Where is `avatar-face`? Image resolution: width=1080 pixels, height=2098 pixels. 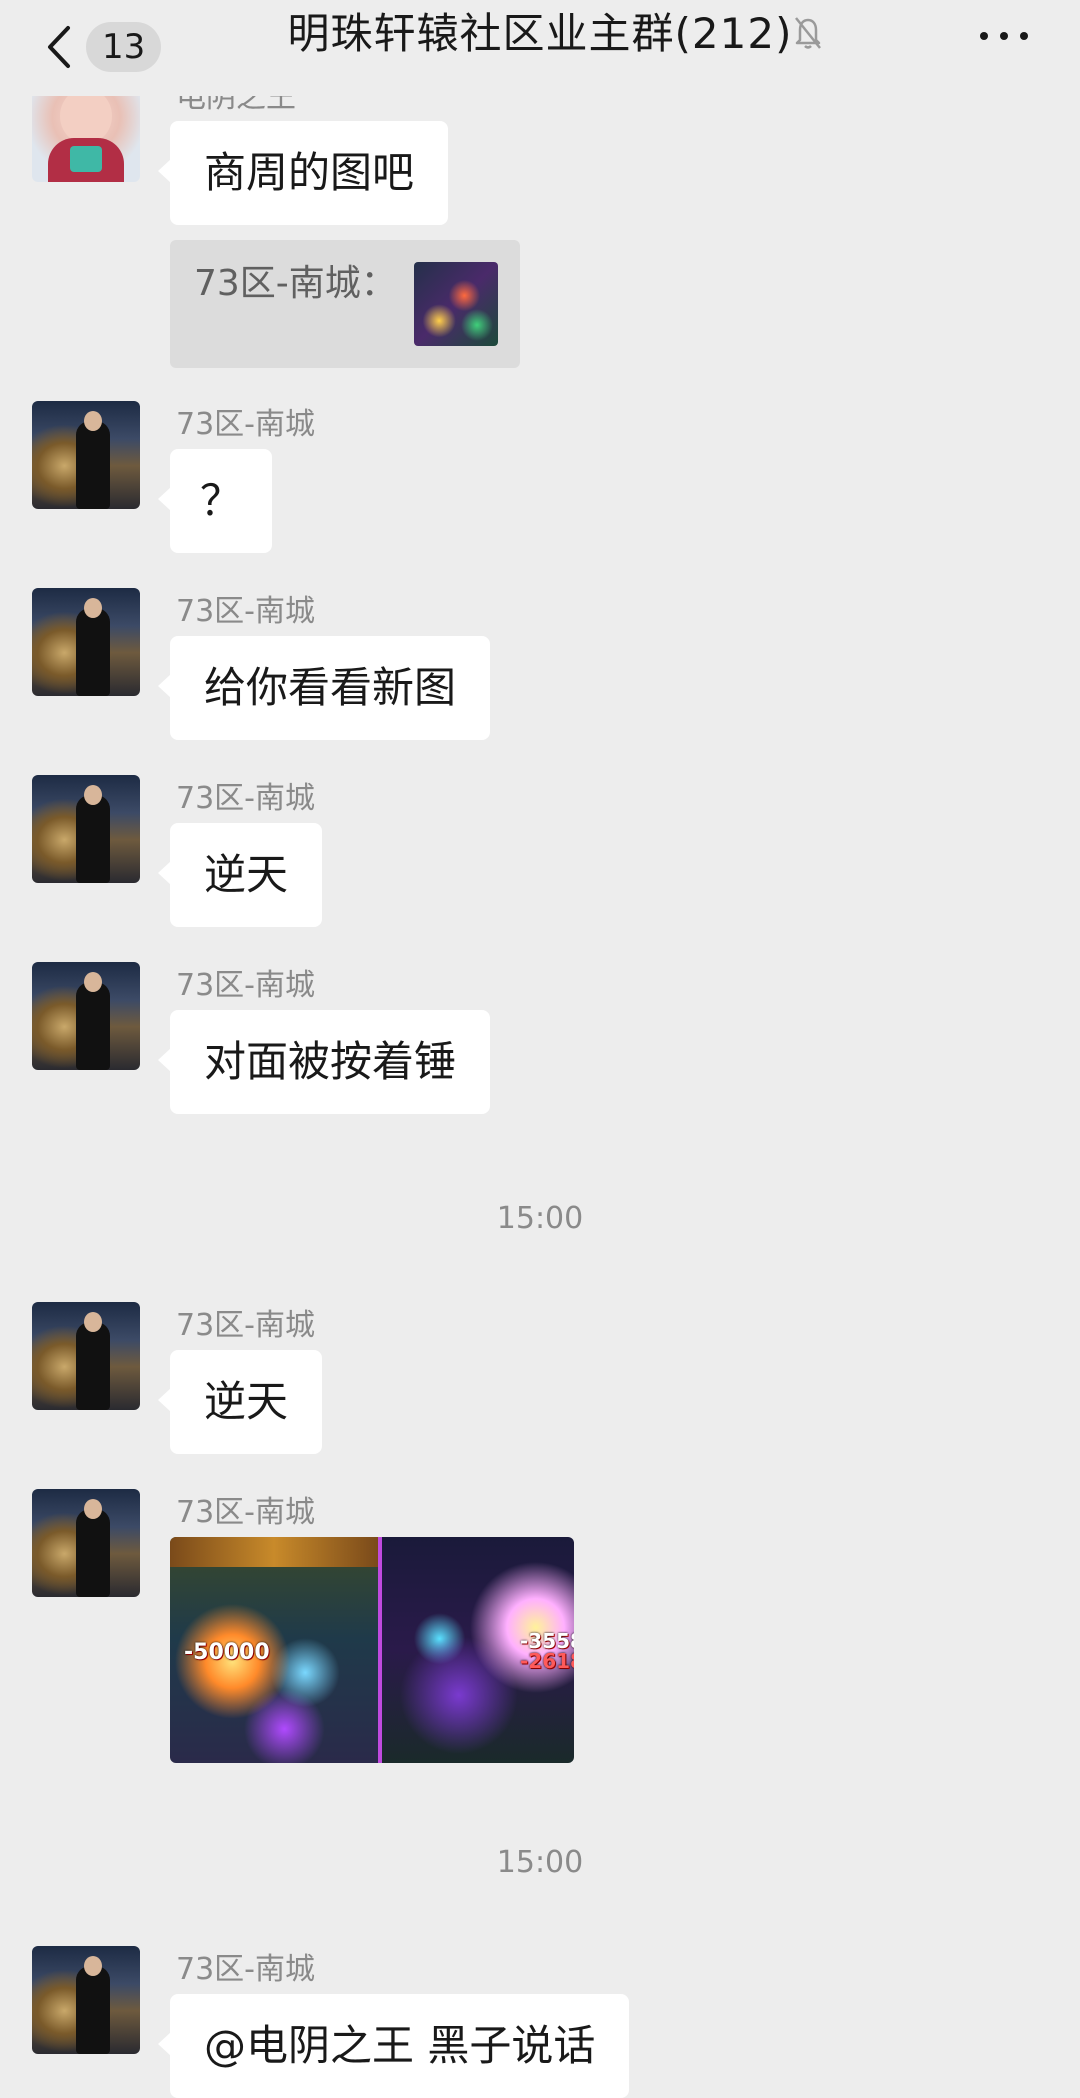 avatar-face is located at coordinates (86, 116).